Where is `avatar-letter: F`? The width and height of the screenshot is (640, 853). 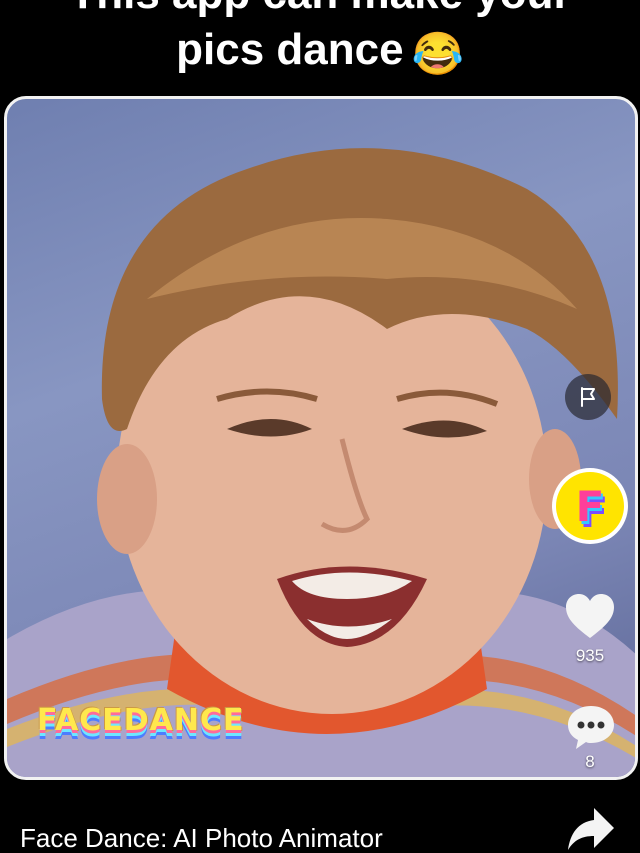 avatar-letter: F is located at coordinates (590, 506).